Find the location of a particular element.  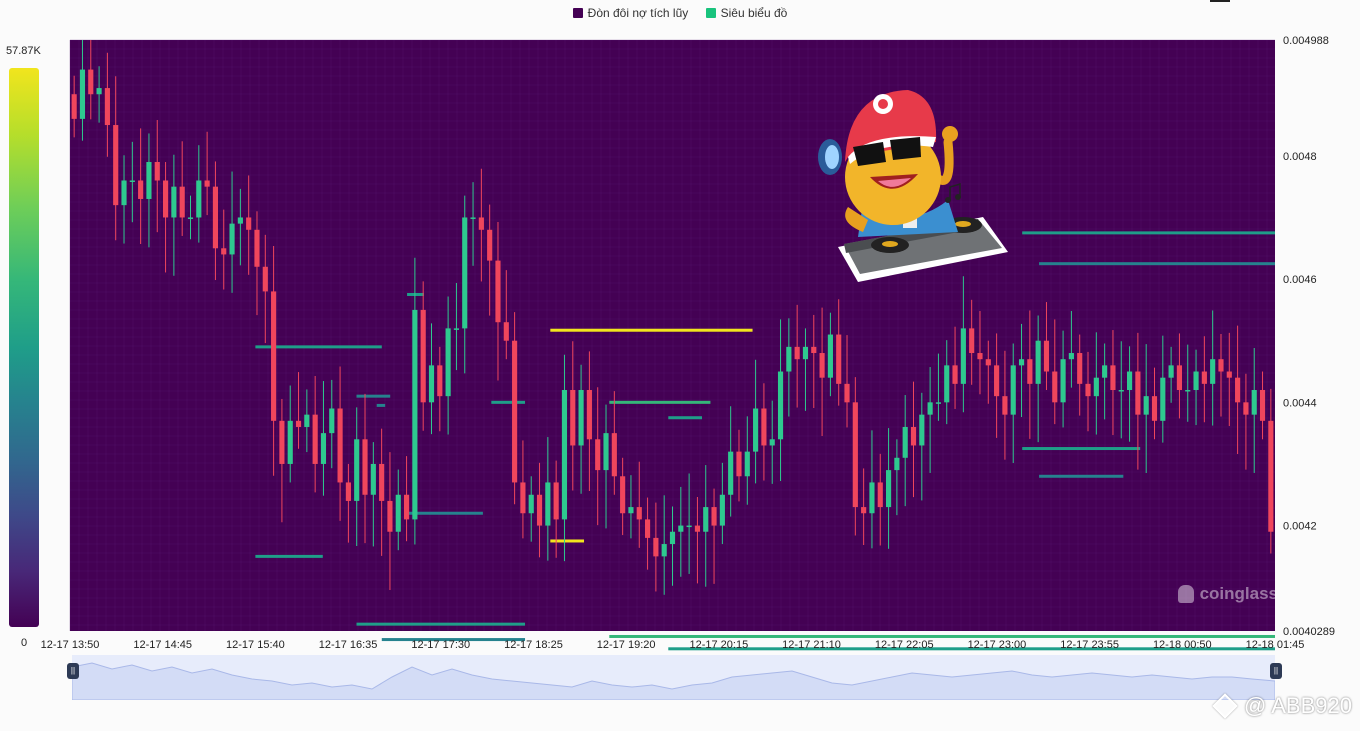

x-axis-tick-label: 12-17 17:30 is located at coordinates (440, 645).